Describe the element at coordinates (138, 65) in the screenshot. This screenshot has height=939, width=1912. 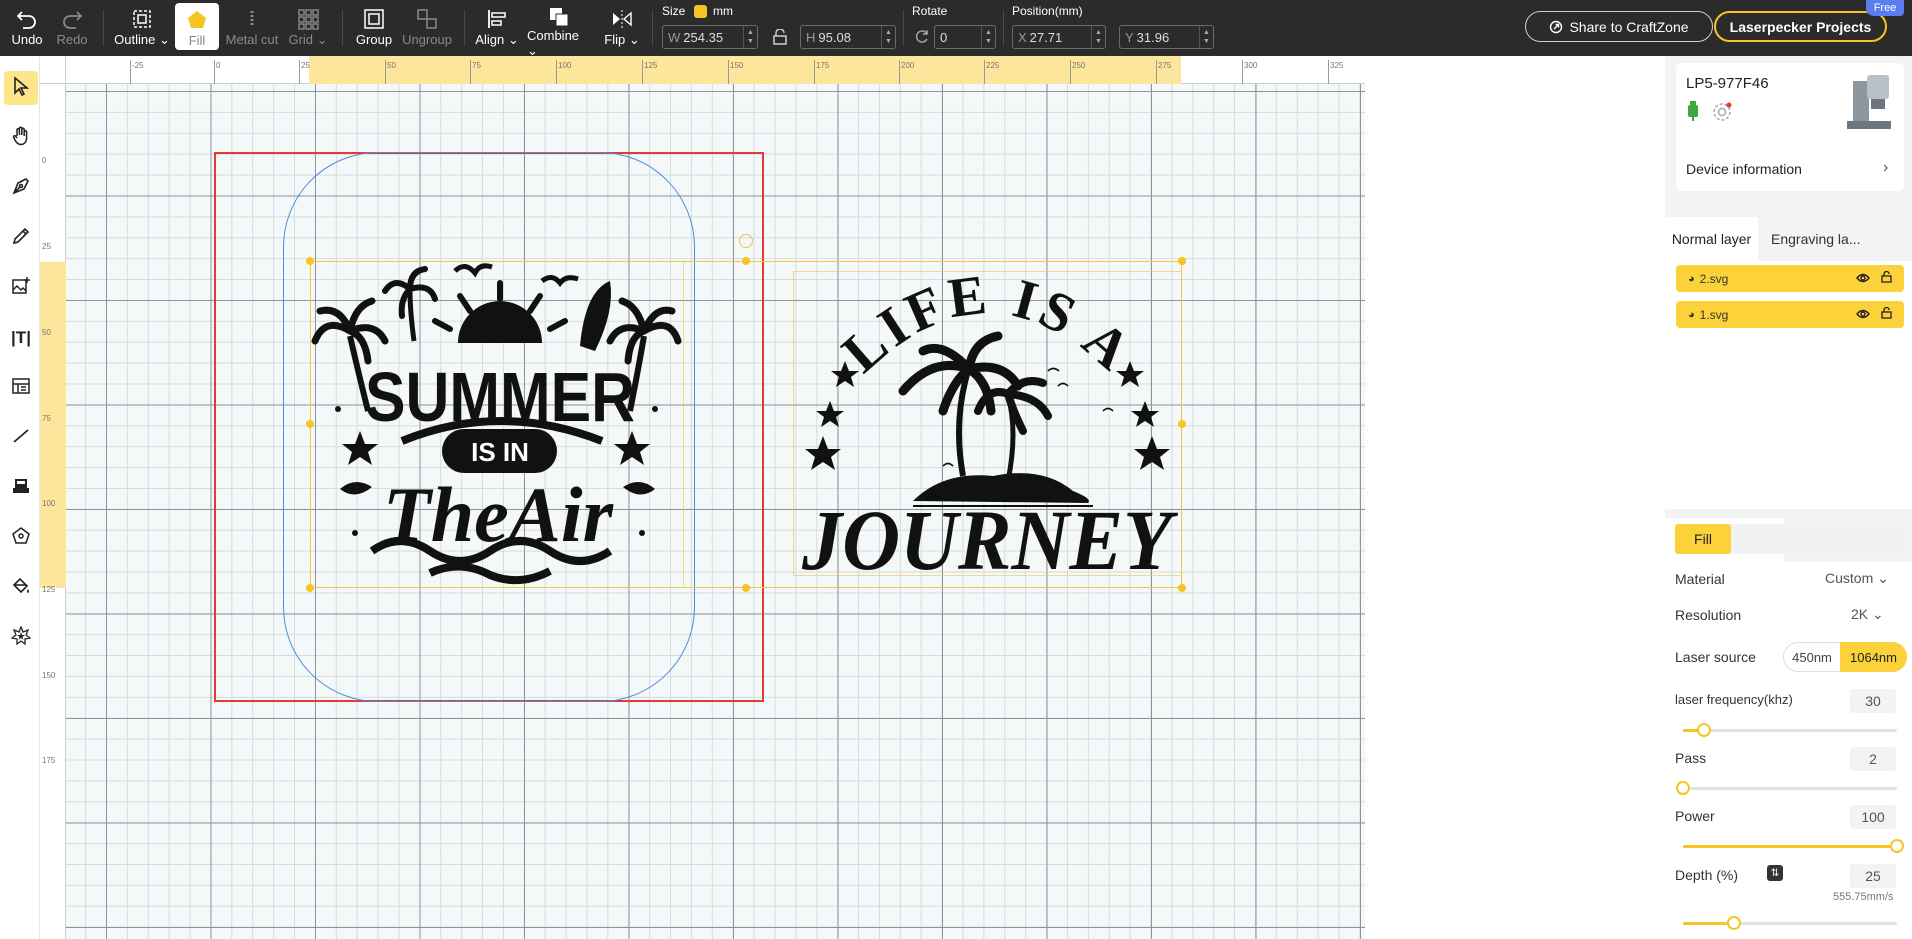
I see `ruler-tick-label: -25` at that location.